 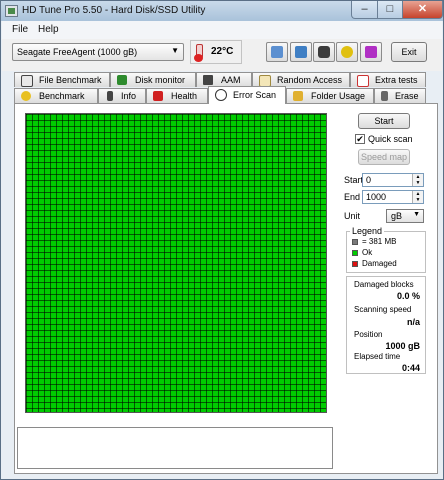 I want to click on thermometer-bulb-icon, so click(x=198, y=58).